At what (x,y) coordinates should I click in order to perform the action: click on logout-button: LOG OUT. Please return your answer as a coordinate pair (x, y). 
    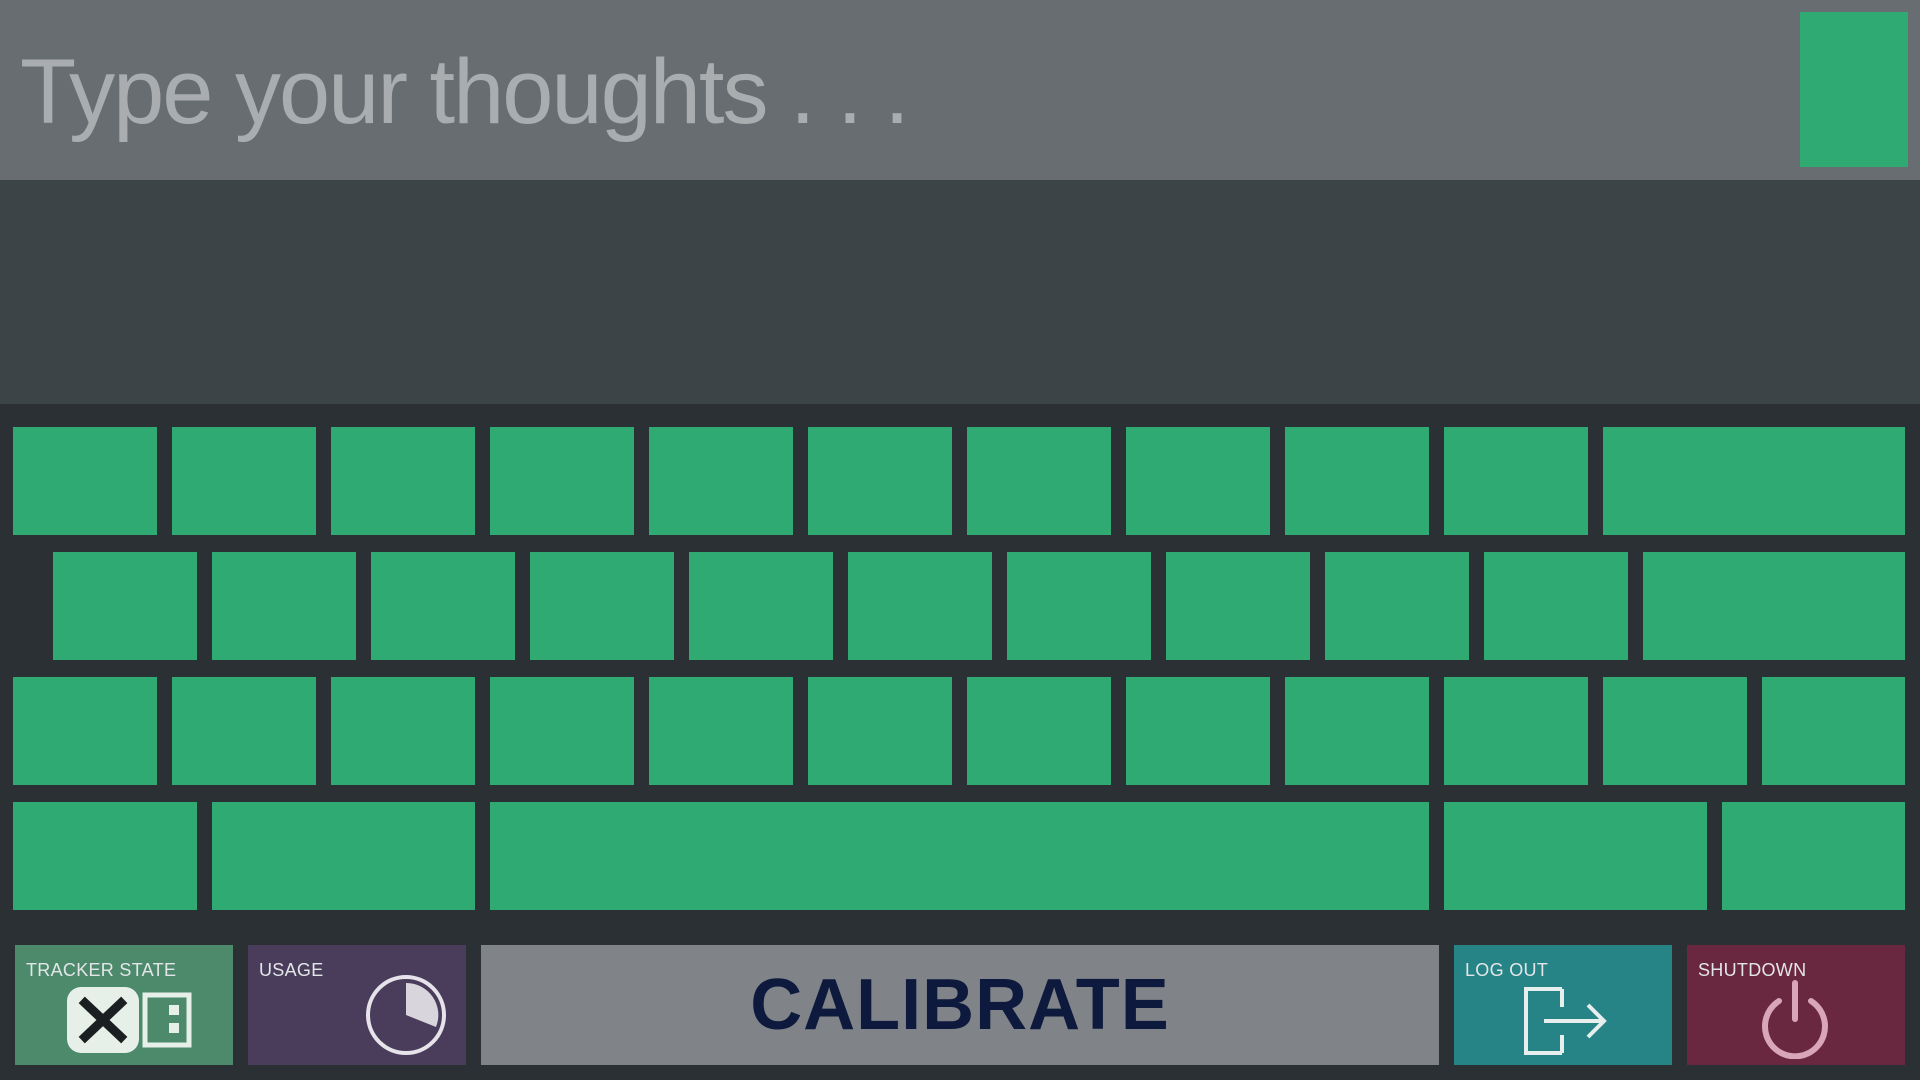
    Looking at the image, I should click on (1563, 1005).